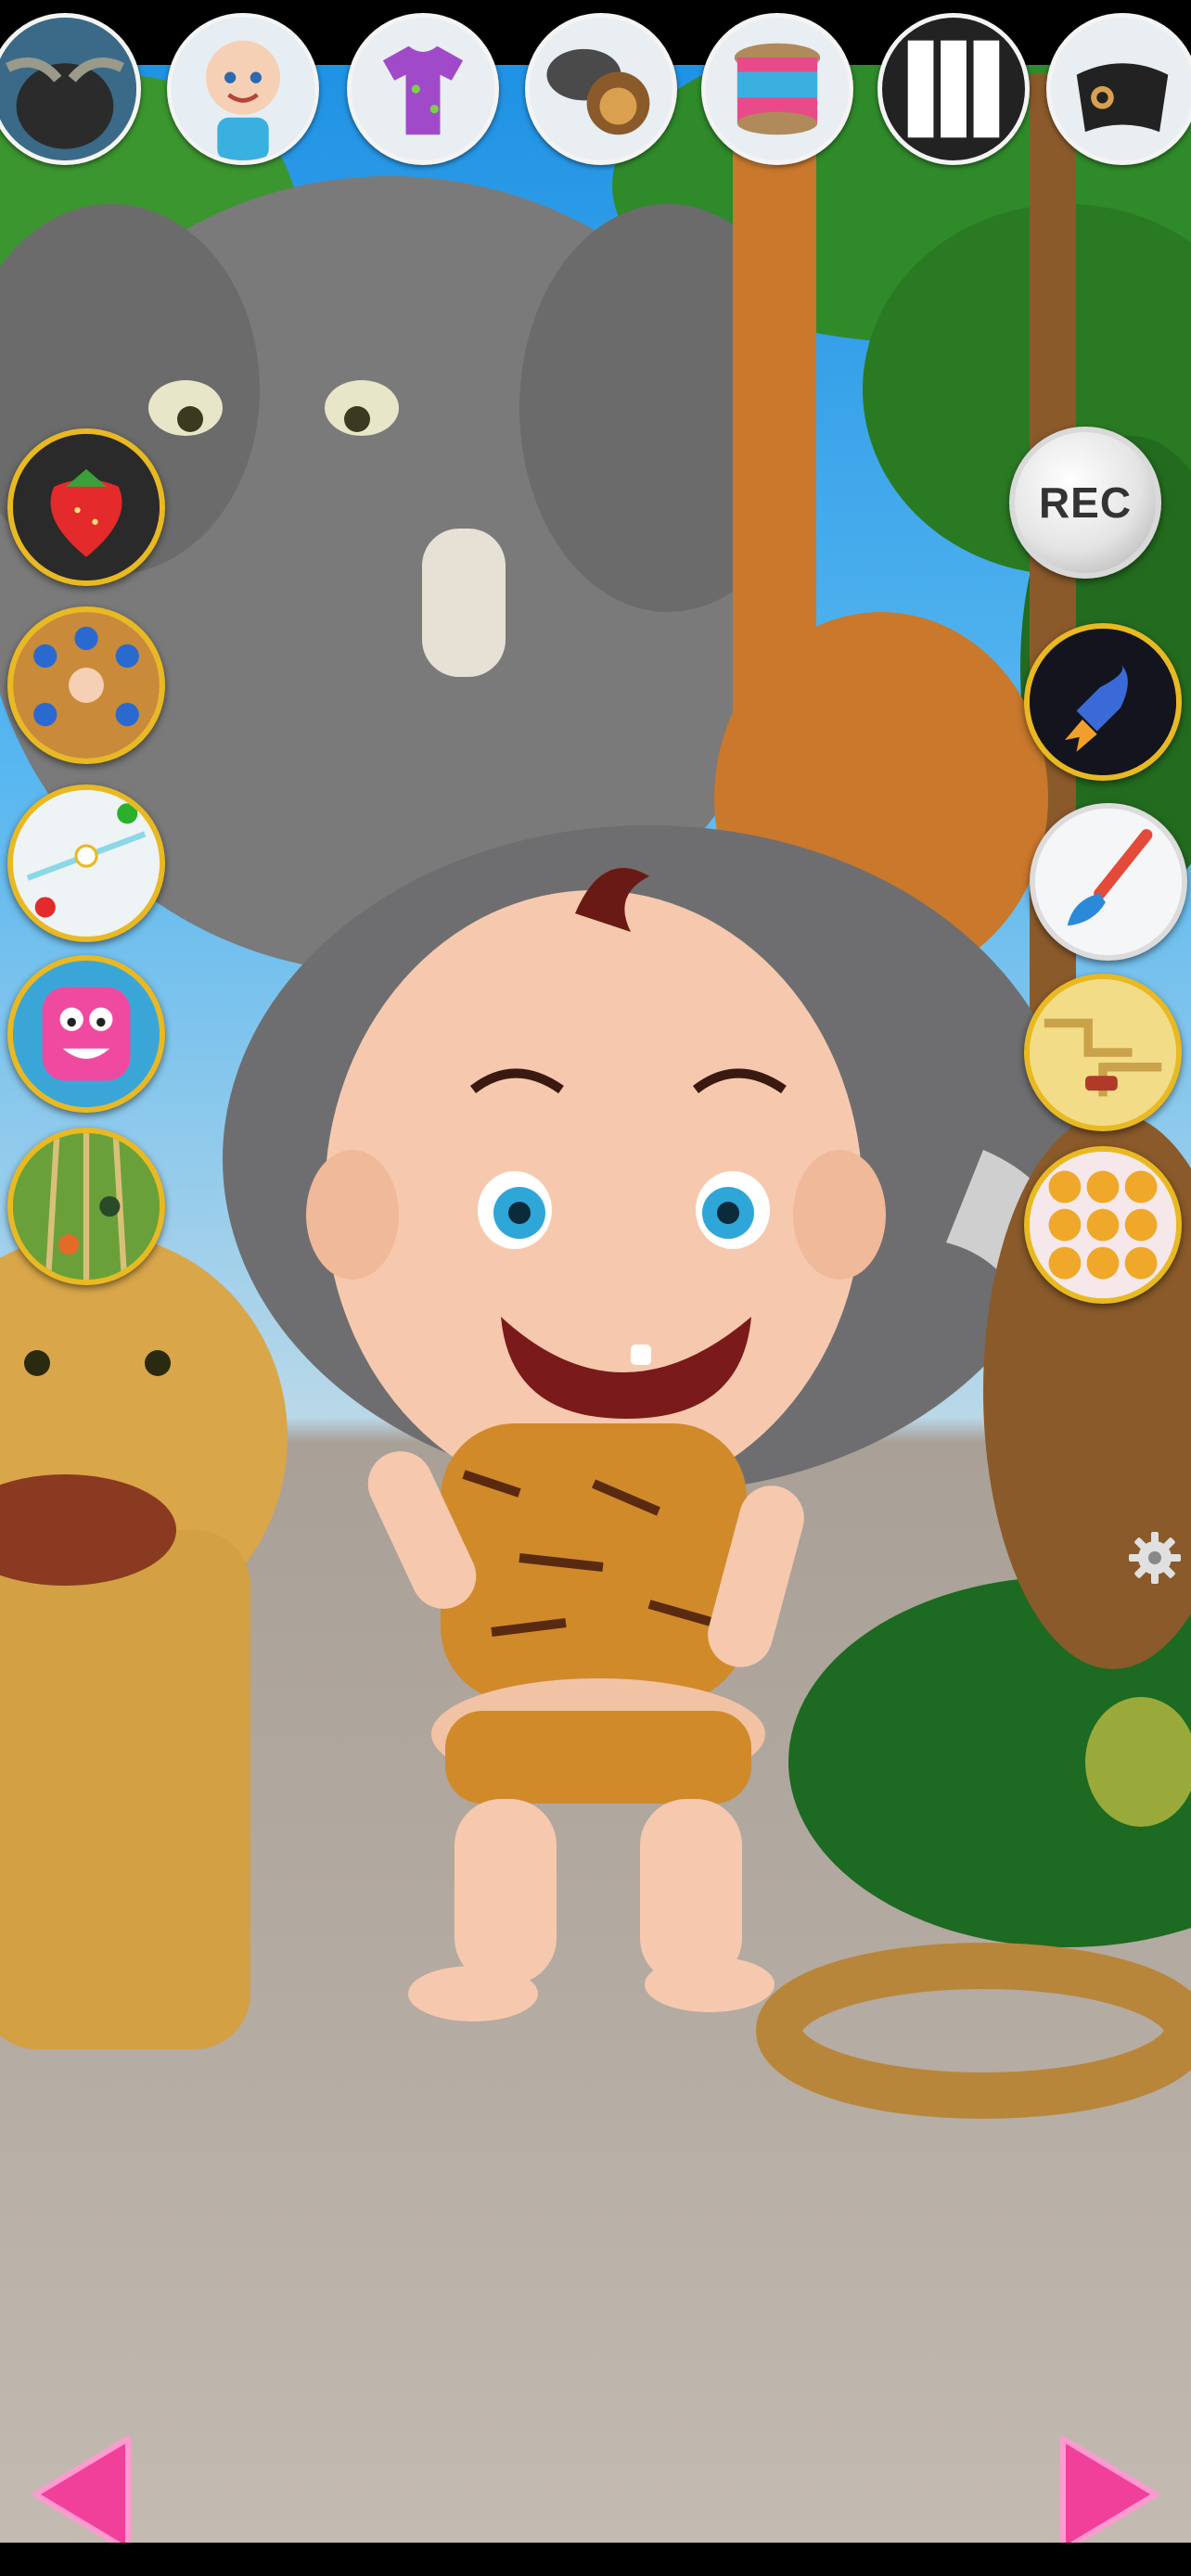 The image size is (1191, 2576). I want to click on bowling-game-button, so click(86, 1206).